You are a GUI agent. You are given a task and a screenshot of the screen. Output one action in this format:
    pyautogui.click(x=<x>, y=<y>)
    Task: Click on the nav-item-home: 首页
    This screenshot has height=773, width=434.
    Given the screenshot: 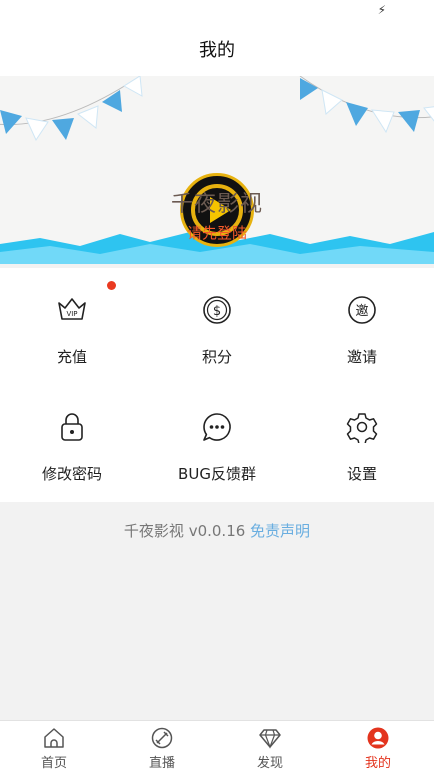 What is the action you would take?
    pyautogui.click(x=54, y=747)
    